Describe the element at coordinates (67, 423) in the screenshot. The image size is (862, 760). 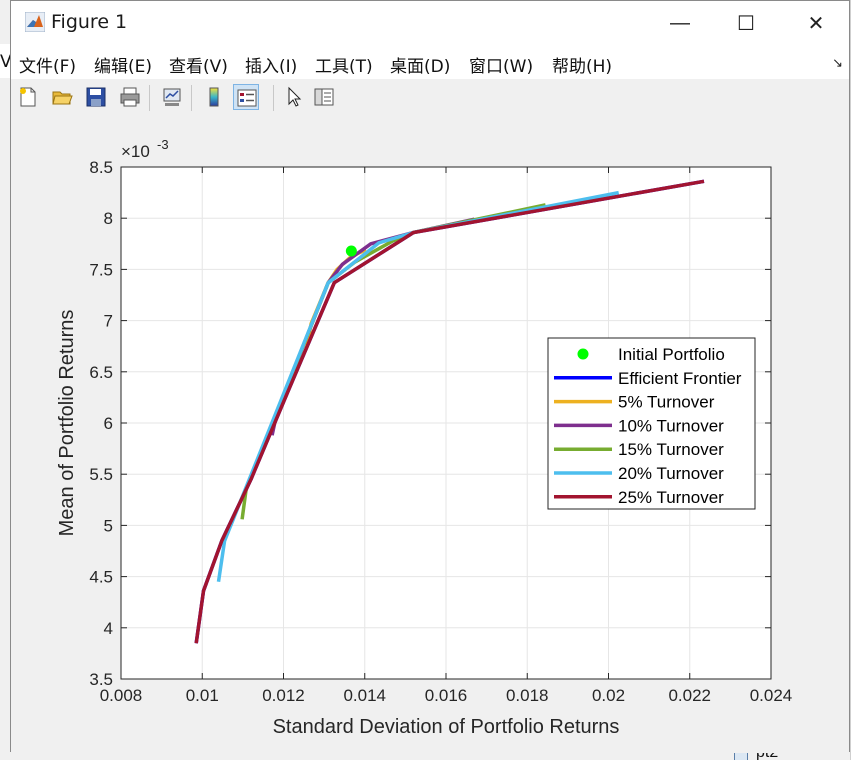
I see `y-axis-label: Mean of Portfolio Returns` at that location.